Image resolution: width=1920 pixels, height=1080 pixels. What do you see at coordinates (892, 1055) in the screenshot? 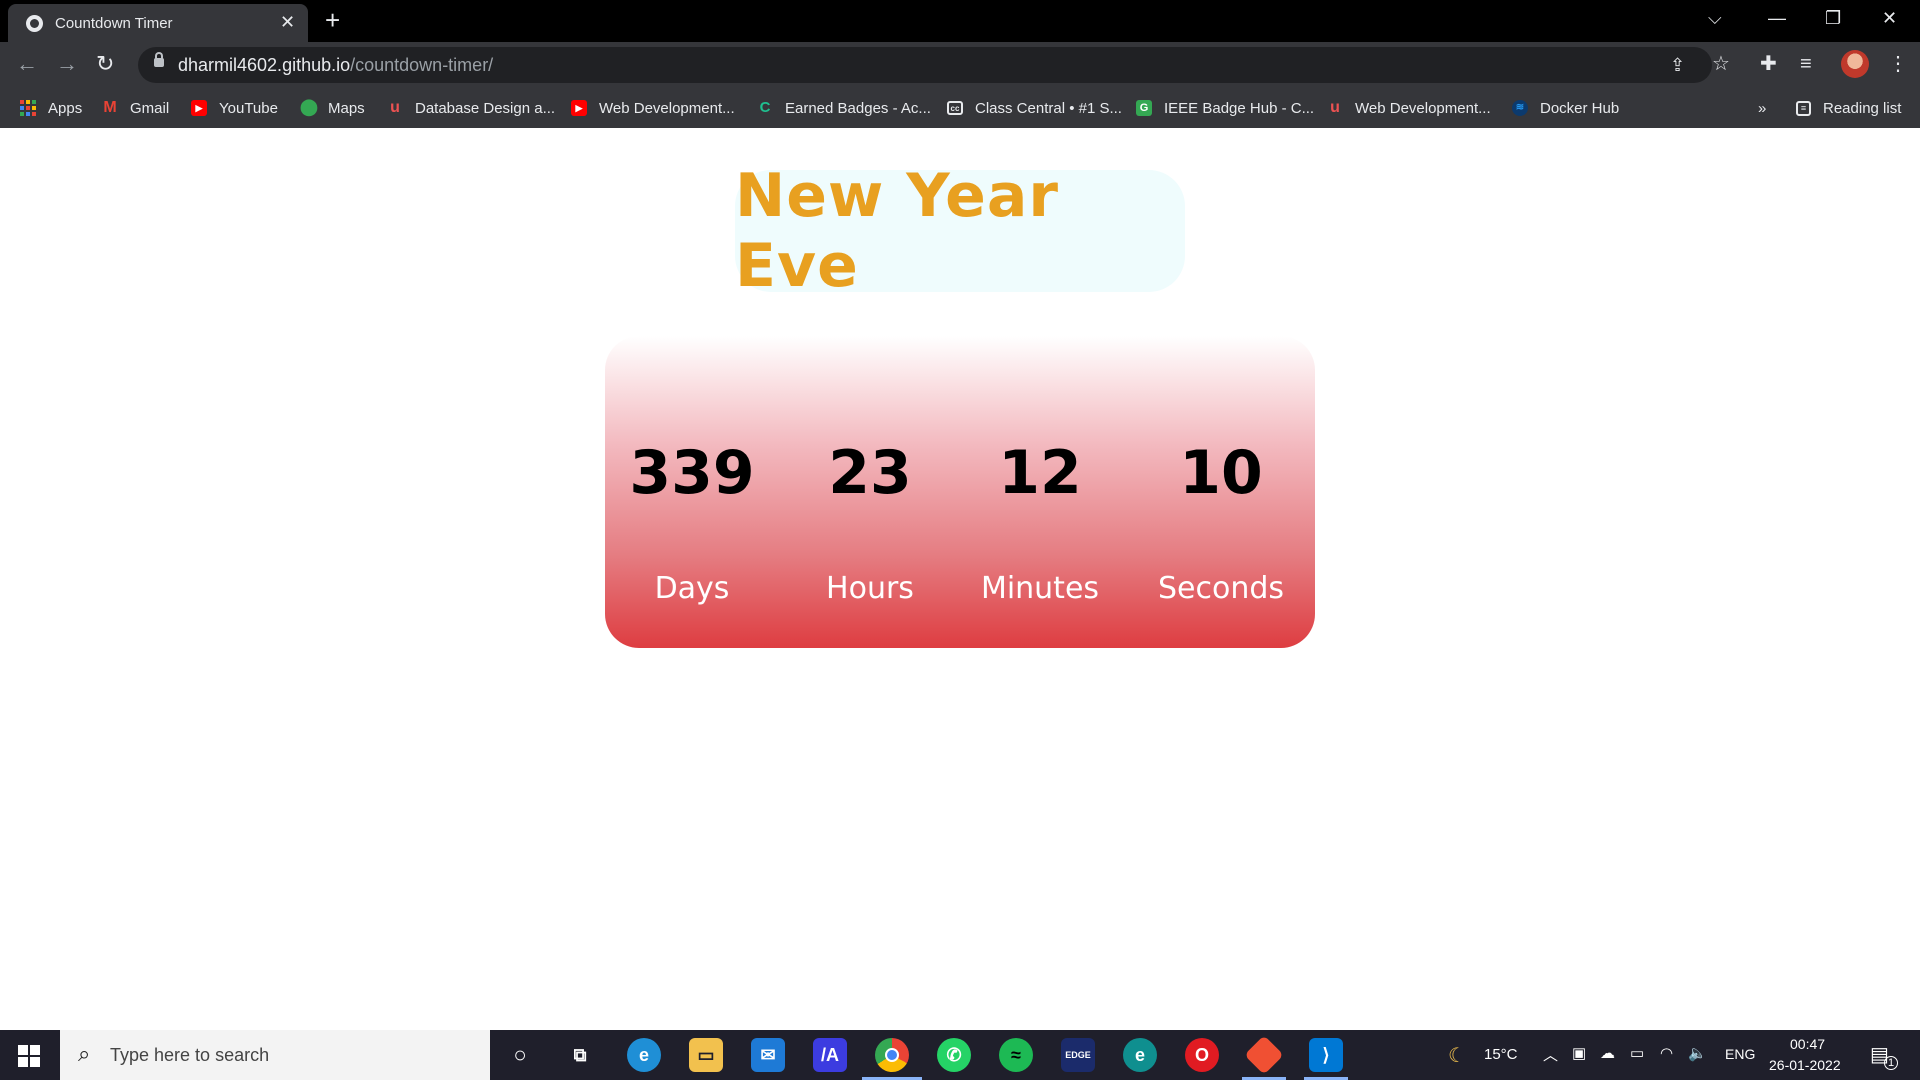
I see `chrome-icon` at bounding box center [892, 1055].